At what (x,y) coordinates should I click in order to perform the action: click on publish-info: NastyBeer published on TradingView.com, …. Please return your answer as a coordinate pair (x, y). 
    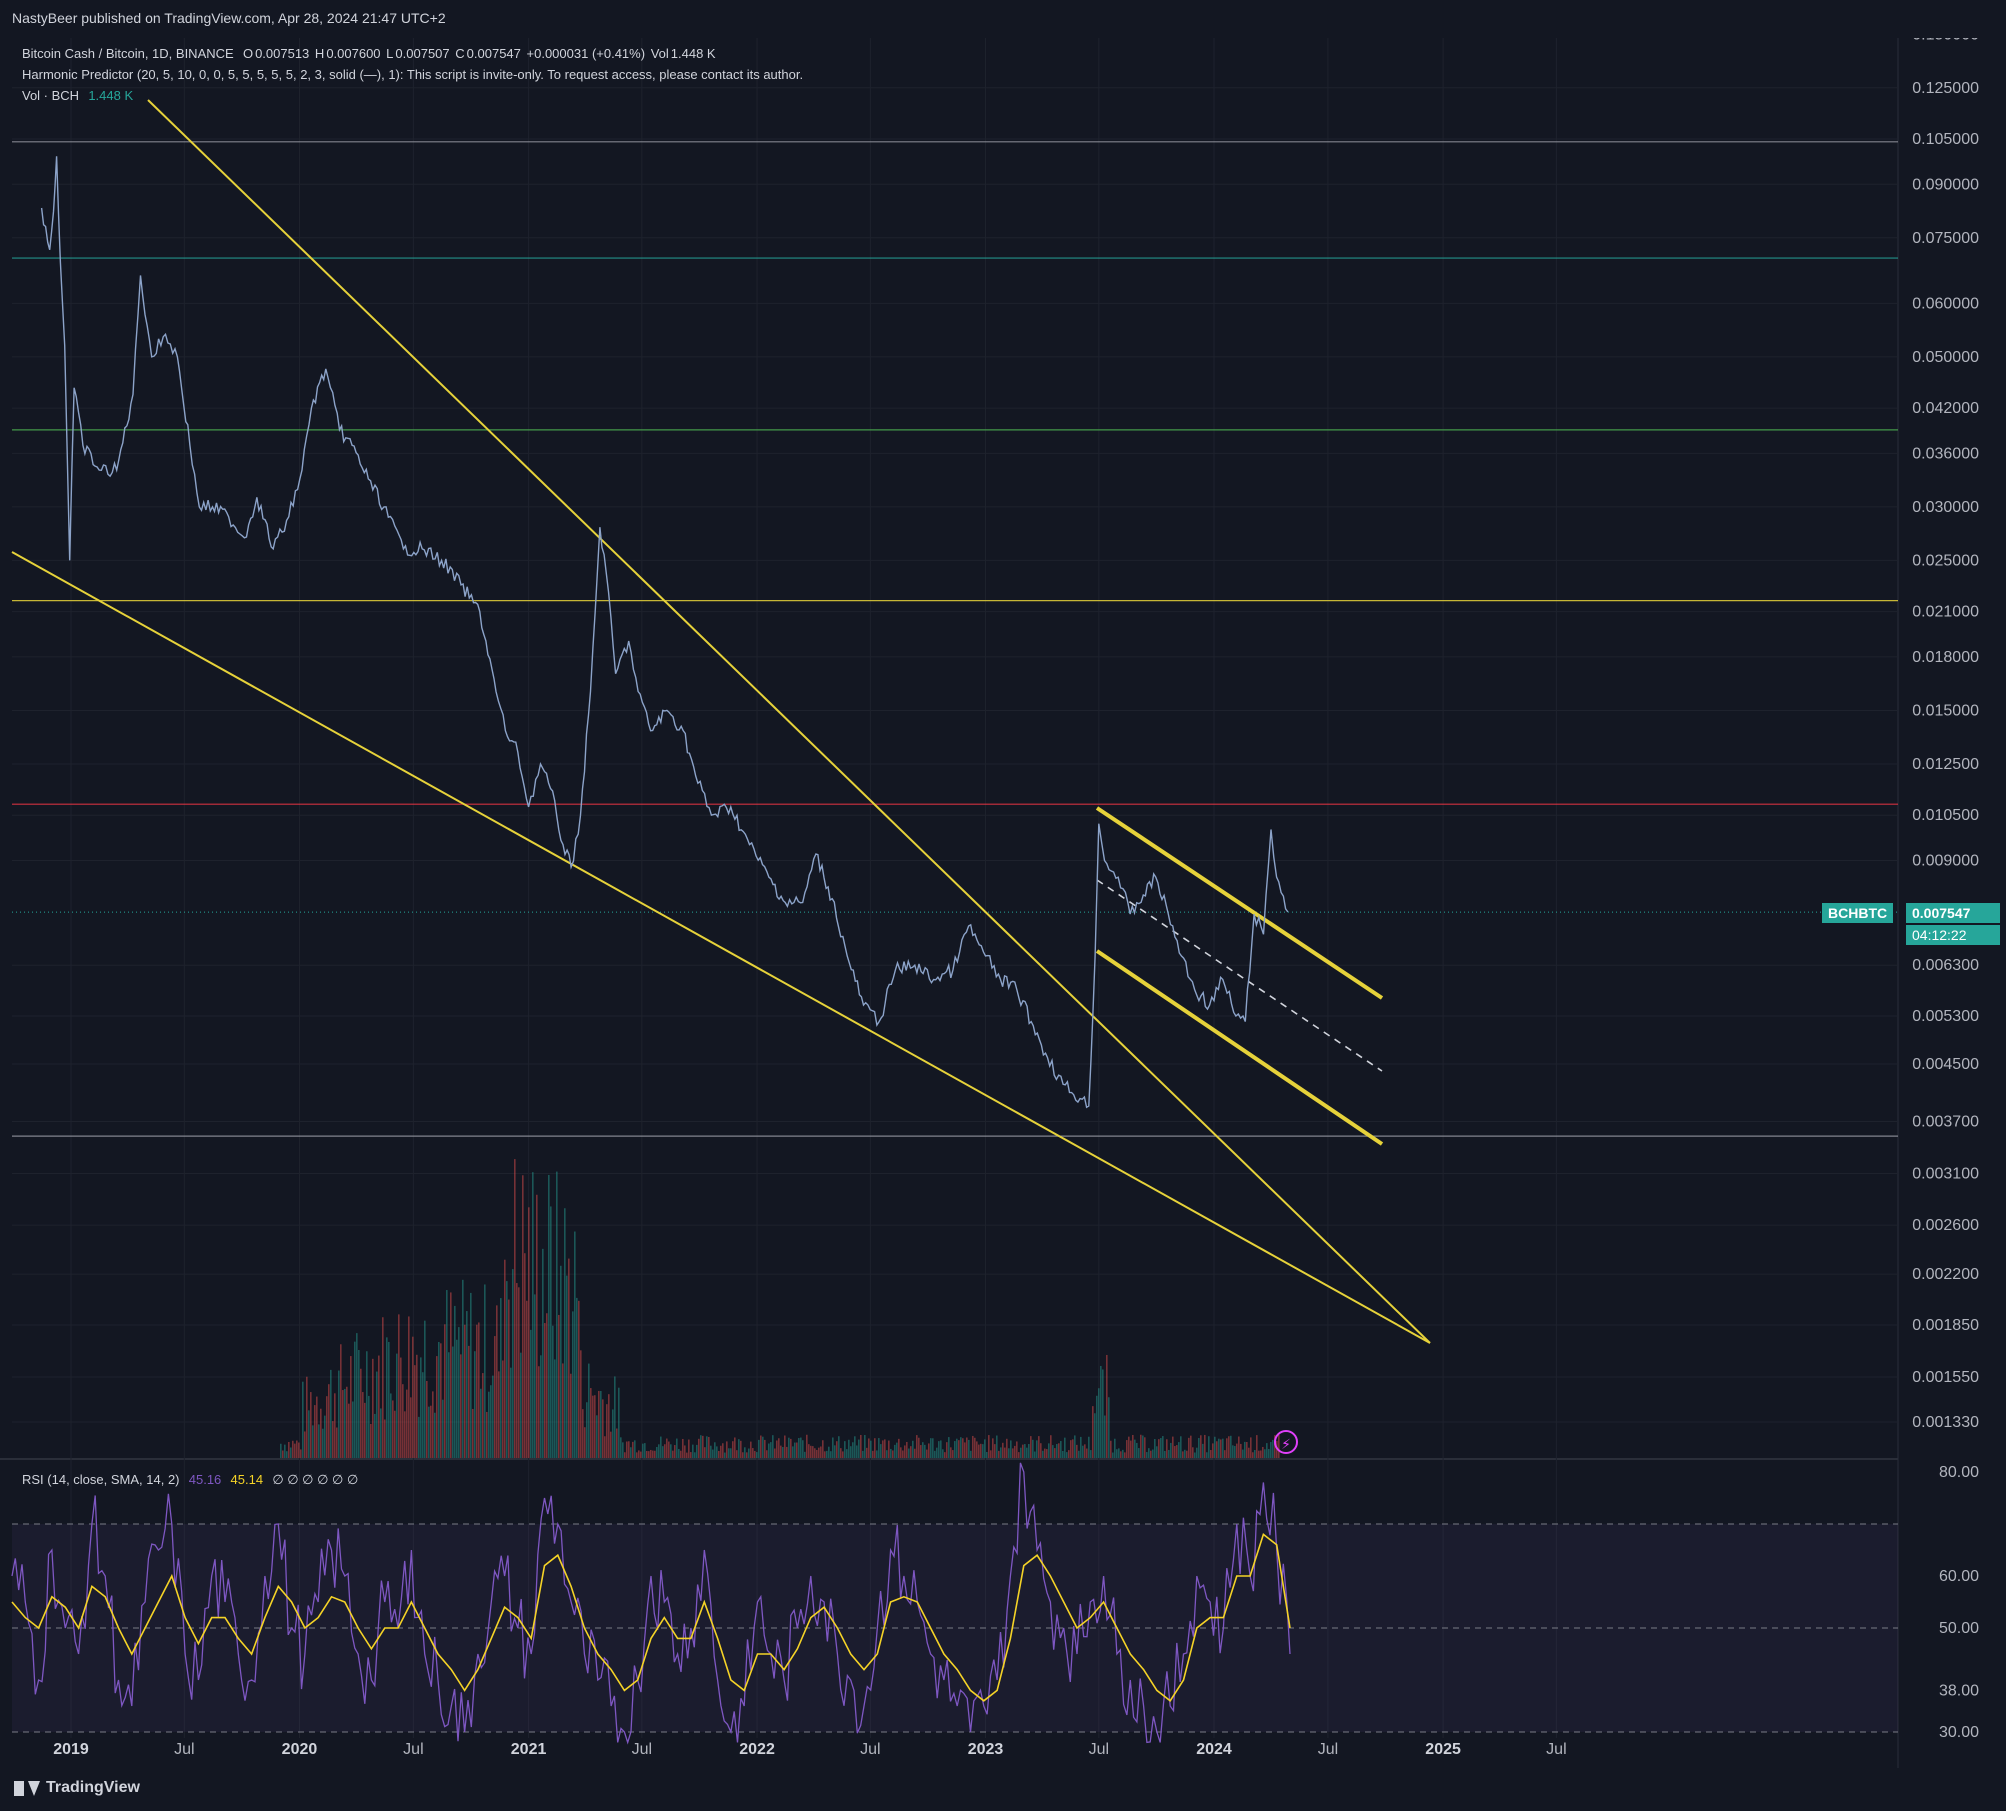
    Looking at the image, I should click on (229, 18).